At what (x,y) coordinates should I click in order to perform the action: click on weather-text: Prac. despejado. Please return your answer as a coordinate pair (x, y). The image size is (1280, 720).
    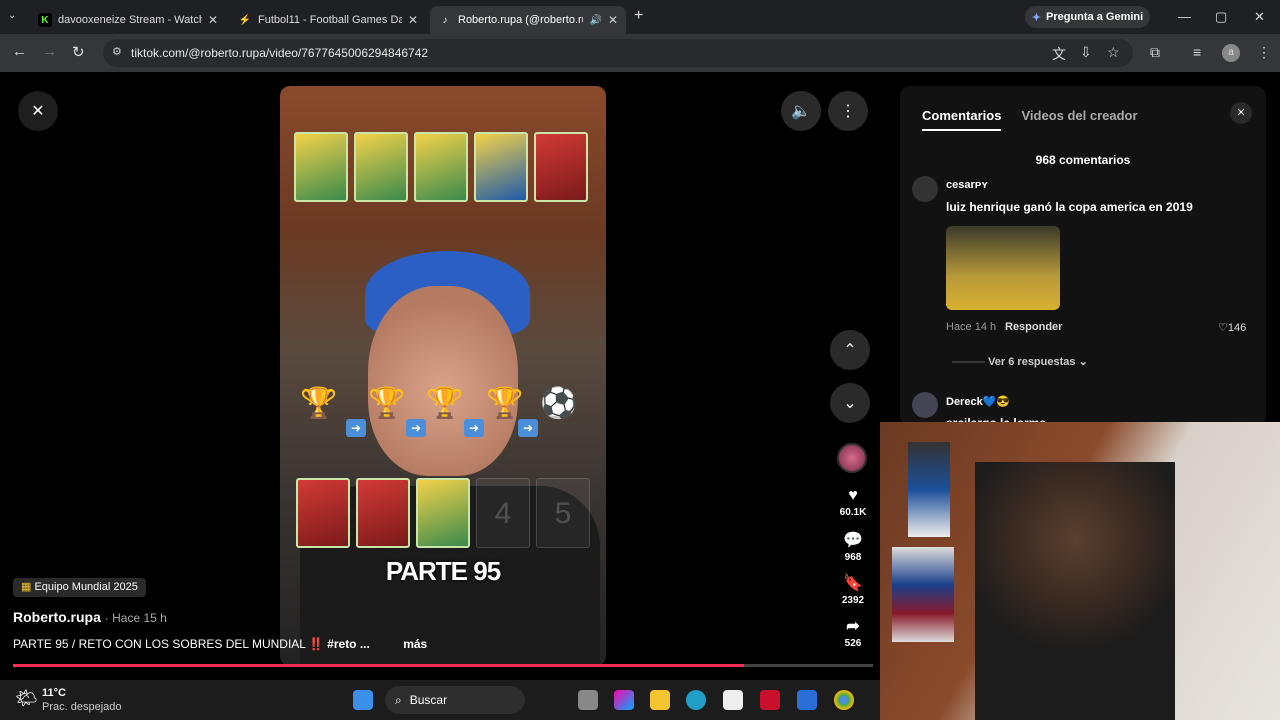
    Looking at the image, I should click on (82, 707).